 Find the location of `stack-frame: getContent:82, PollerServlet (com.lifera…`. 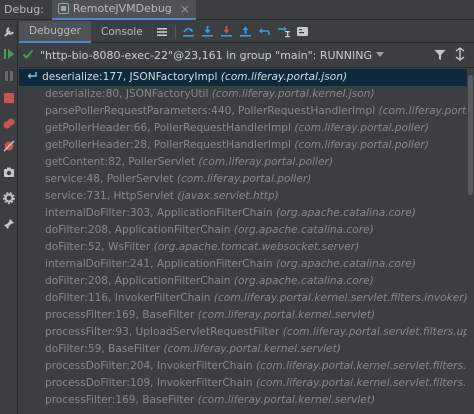

stack-frame: getContent:82, PollerServlet (com.lifera… is located at coordinates (243, 162).